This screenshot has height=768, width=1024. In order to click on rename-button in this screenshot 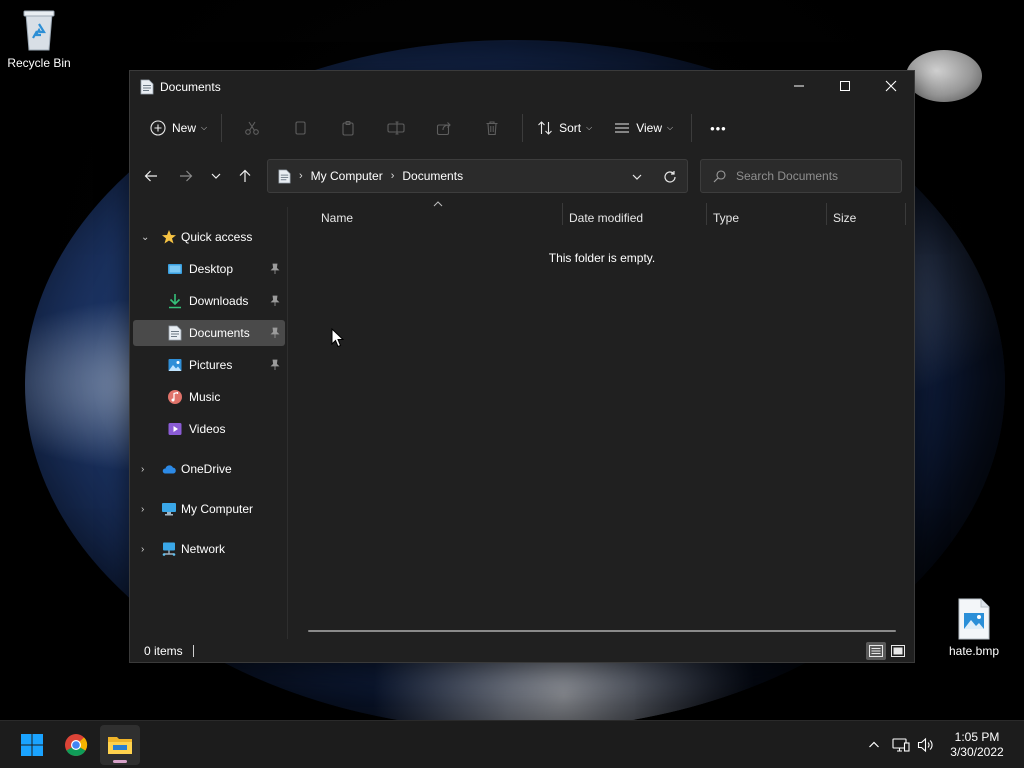, I will do `click(396, 128)`.